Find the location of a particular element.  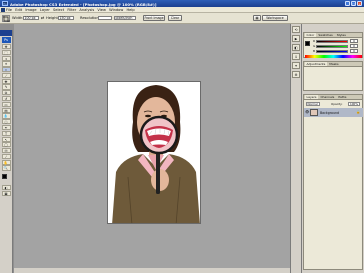

clear-button: Clear is located at coordinates (175, 18).